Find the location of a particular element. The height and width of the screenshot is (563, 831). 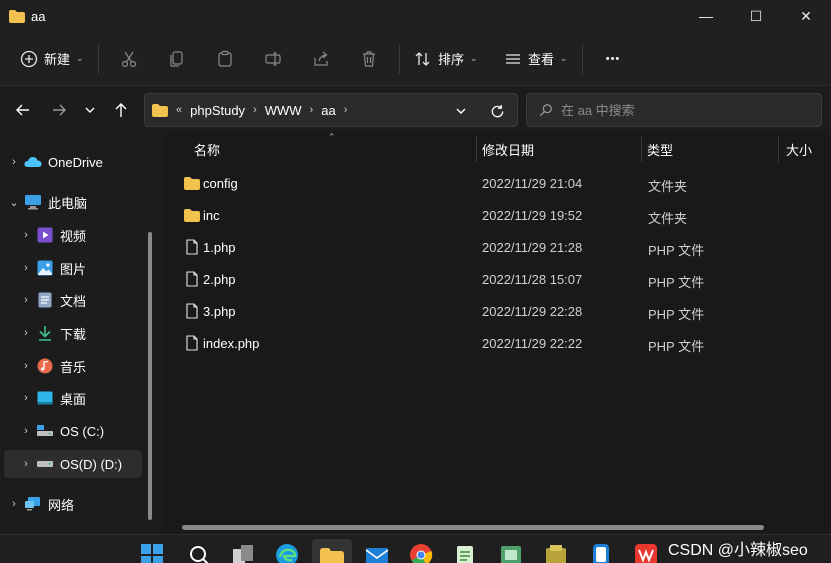

file-modified: 2022/11/29 19:52 is located at coordinates (532, 215).